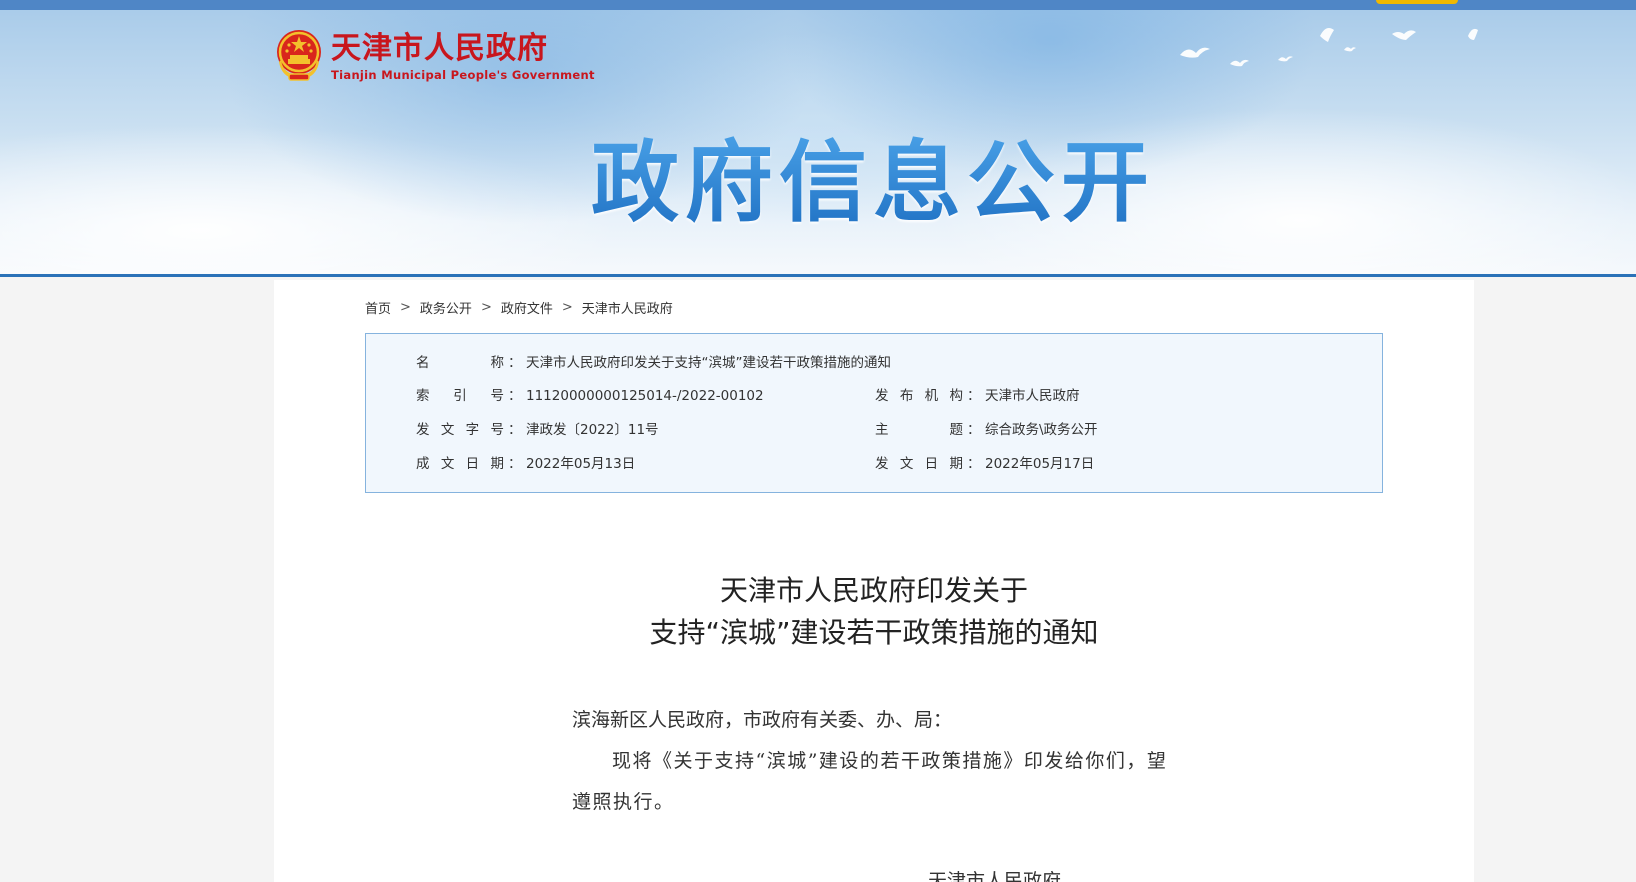 Image resolution: width=1636 pixels, height=882 pixels. What do you see at coordinates (874, 612) in the screenshot?
I see `document-title: 天津市人民政府印发关于 支持“滨城”建设若干政策措施的通知` at bounding box center [874, 612].